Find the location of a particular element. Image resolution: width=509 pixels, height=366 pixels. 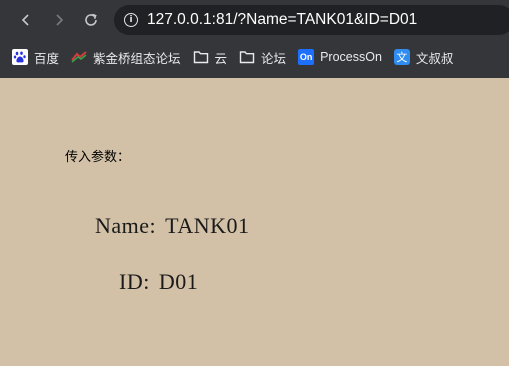

bookmark-wenshushu: 文 文叔叔 is located at coordinates (424, 57).